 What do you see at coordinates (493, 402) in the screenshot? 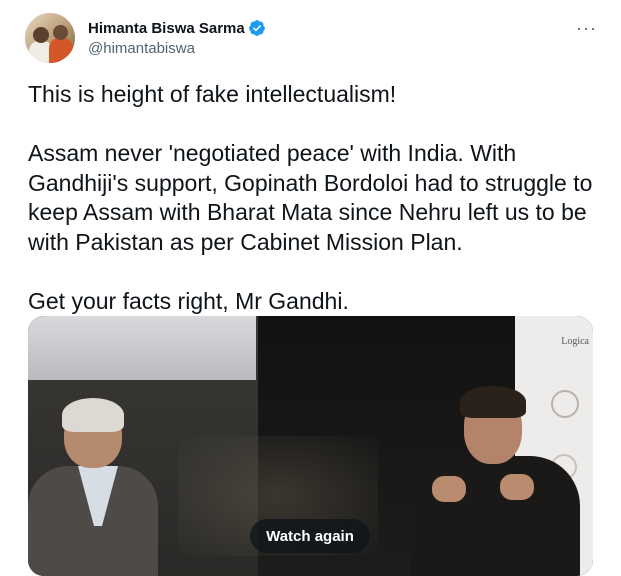
I see `video-person-right-hair` at bounding box center [493, 402].